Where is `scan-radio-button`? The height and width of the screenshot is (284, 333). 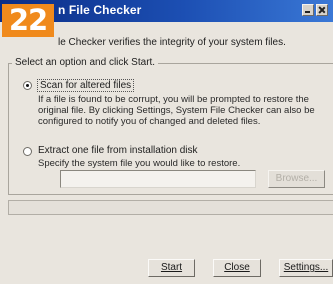 scan-radio-button is located at coordinates (27, 85).